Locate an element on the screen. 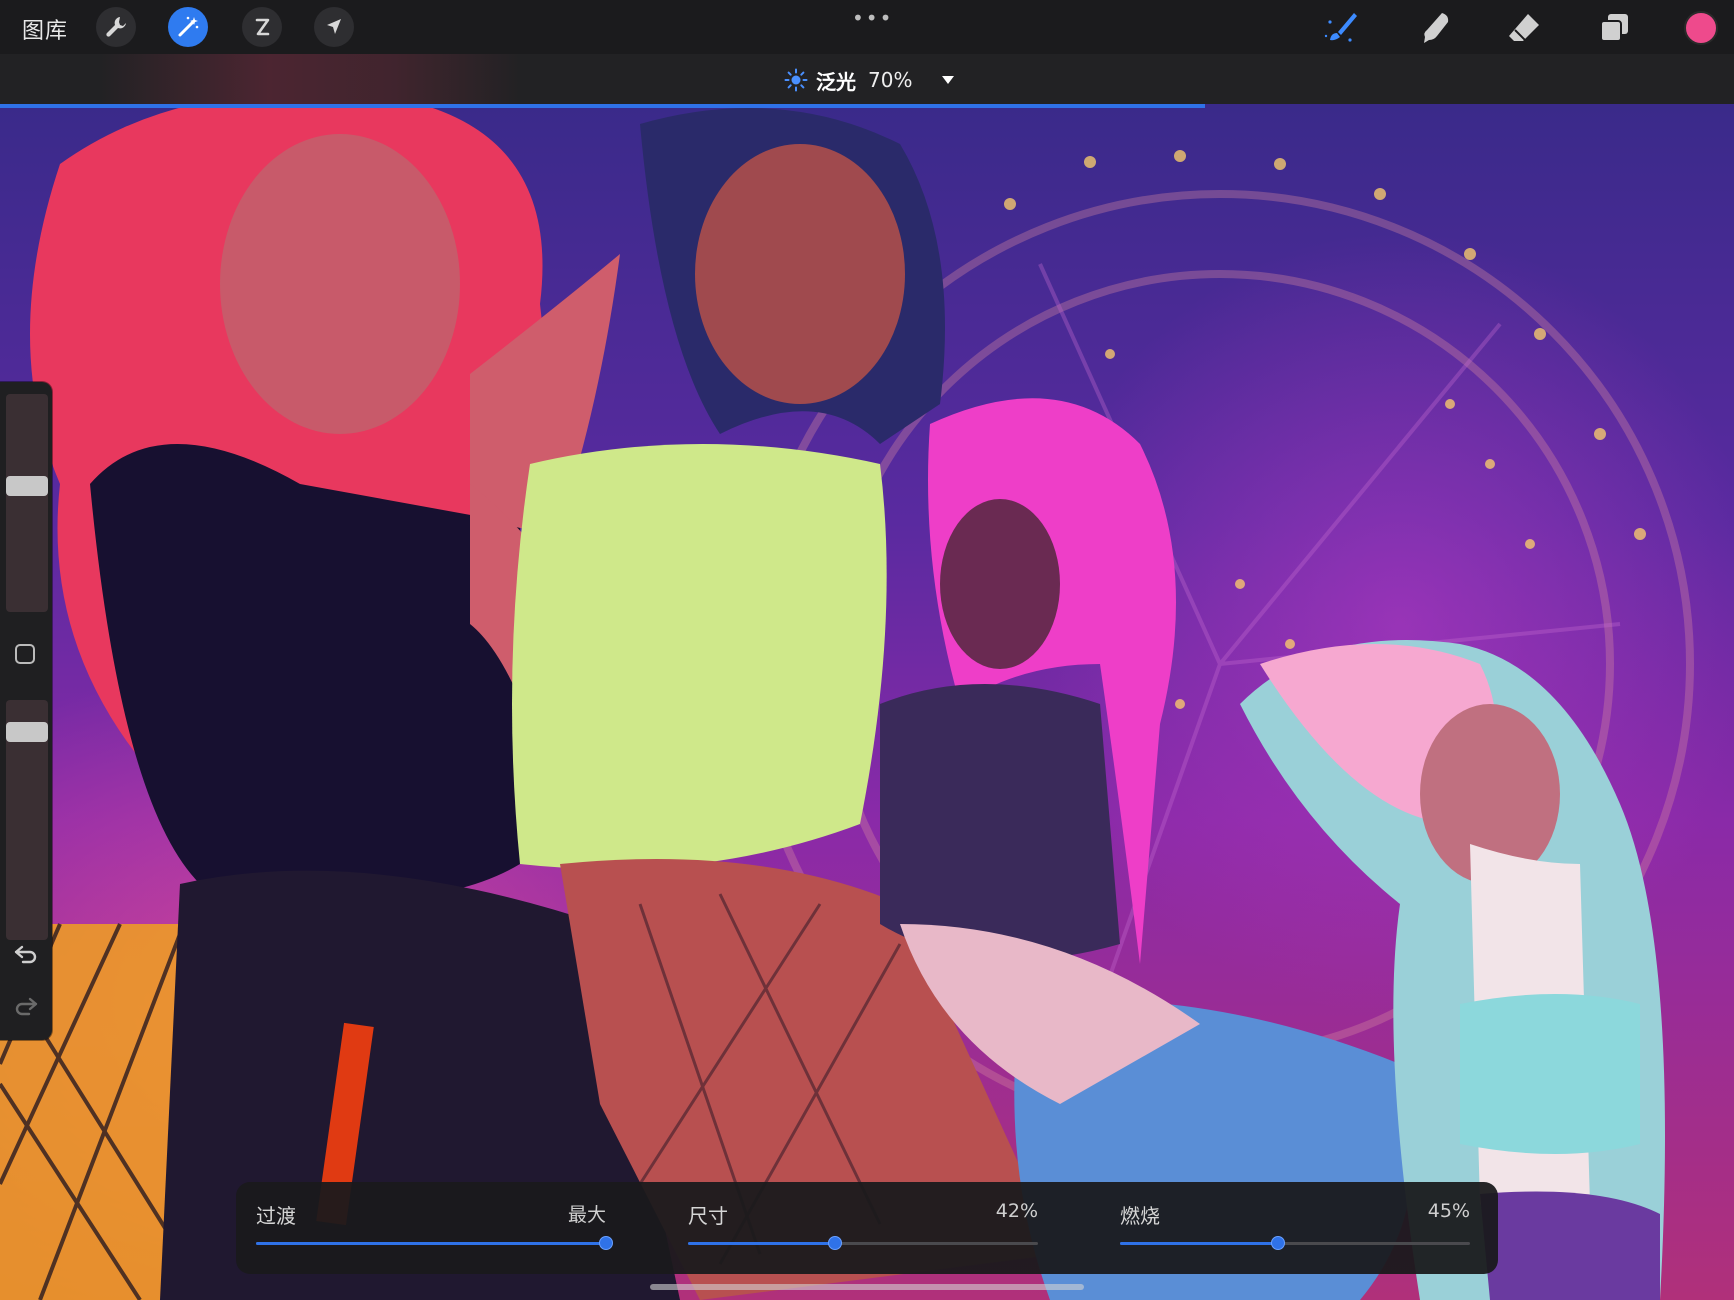  opacity-slider is located at coordinates (27, 820).